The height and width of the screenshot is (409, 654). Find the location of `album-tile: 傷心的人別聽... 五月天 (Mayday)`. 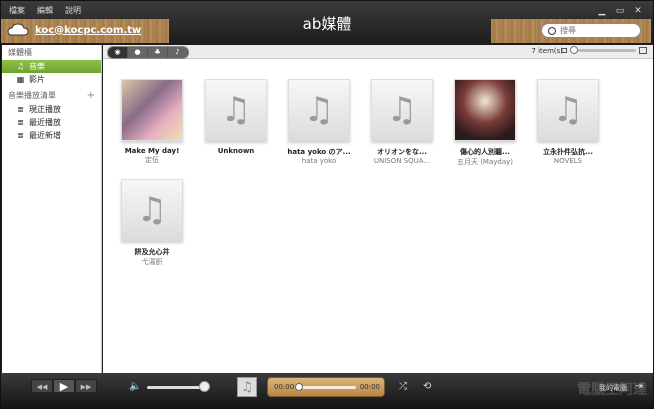

album-tile: 傷心的人別聽... 五月天 (Mayday) is located at coordinates (485, 123).